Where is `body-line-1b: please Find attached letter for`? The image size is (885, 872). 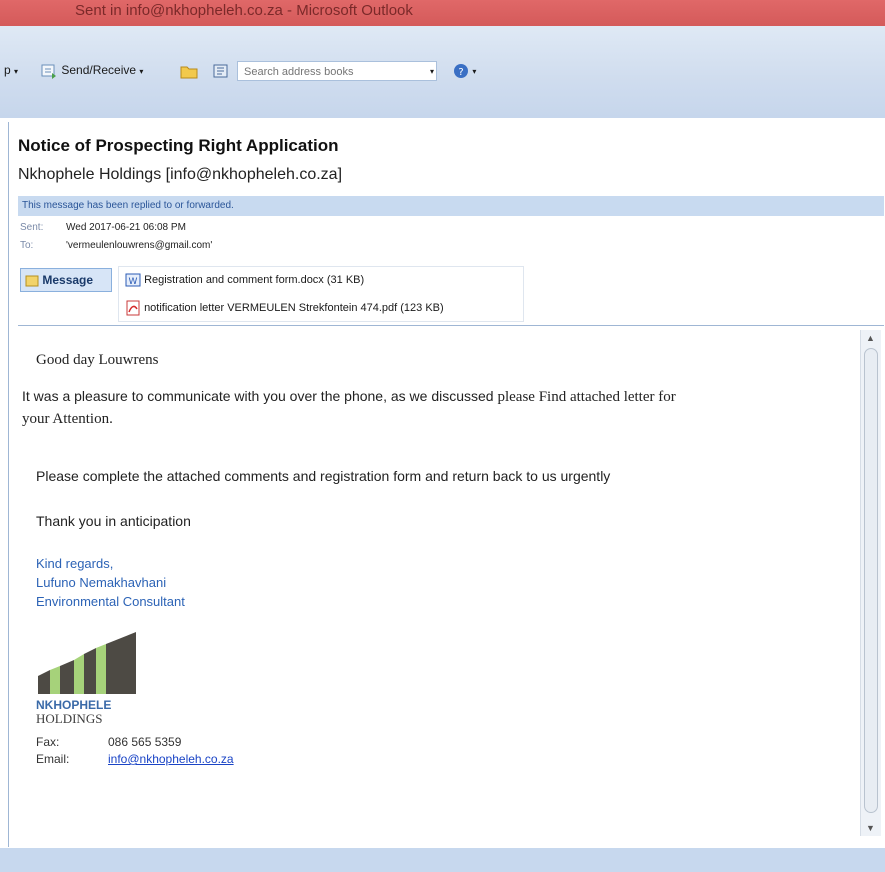
body-line-1b: please Find attached letter for is located at coordinates (586, 397).